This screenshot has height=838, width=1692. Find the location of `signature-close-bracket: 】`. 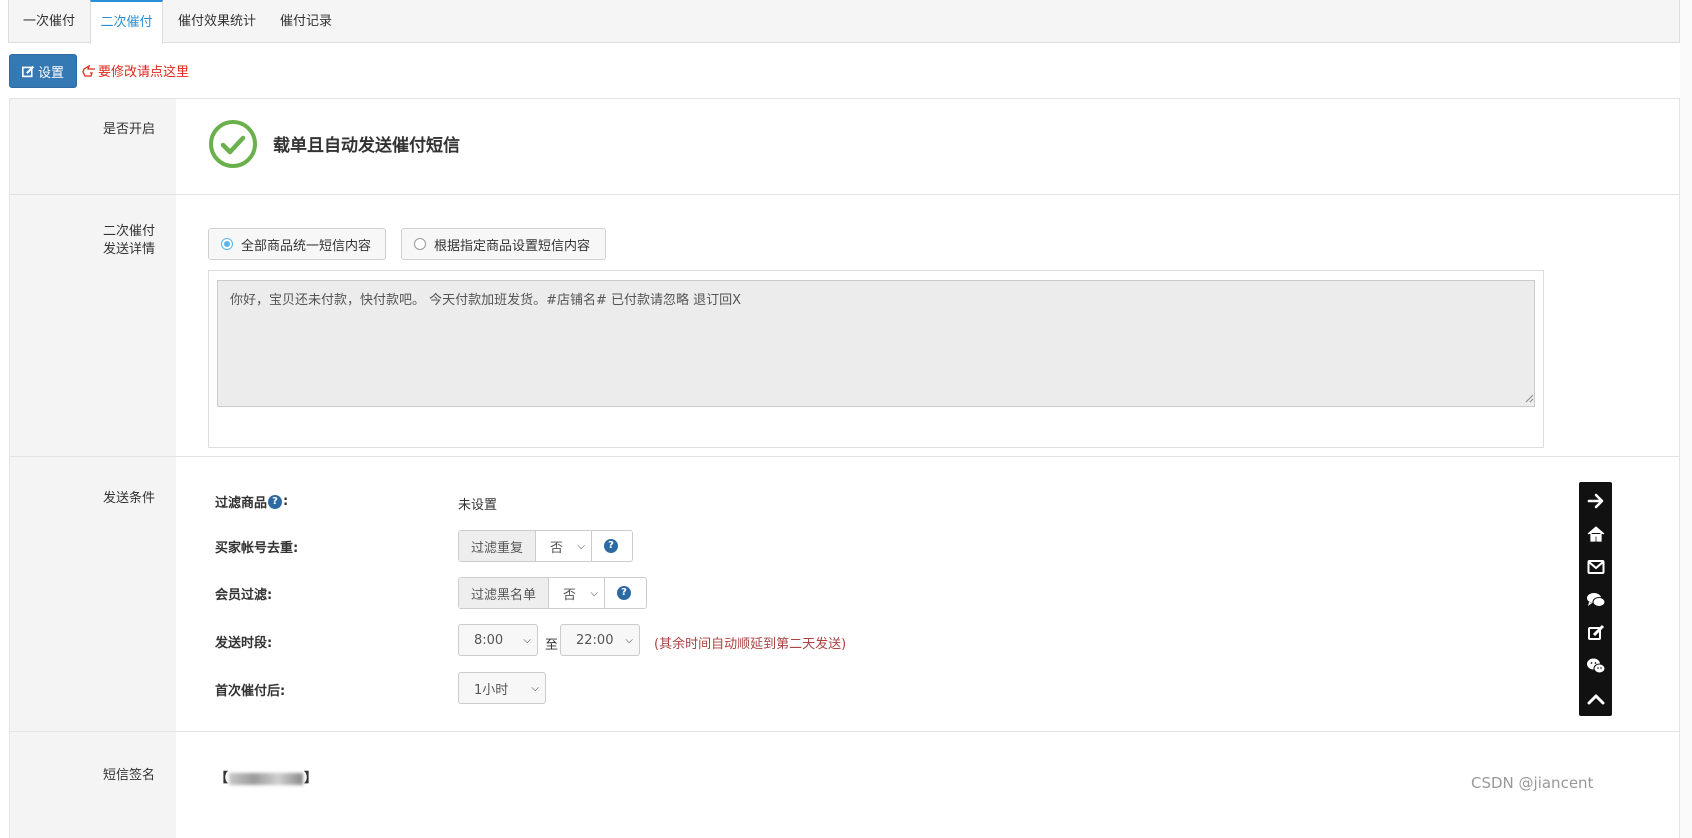

signature-close-bracket: 】 is located at coordinates (311, 778).